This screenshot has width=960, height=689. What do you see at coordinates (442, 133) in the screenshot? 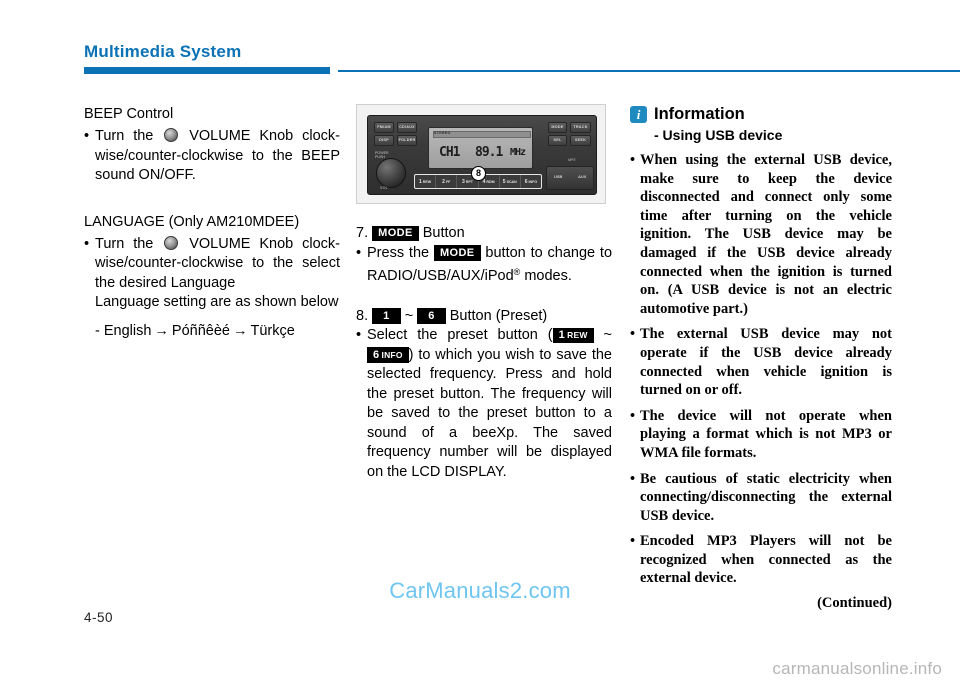
I see `lcd-stereo-indicator: STEREO` at bounding box center [442, 133].